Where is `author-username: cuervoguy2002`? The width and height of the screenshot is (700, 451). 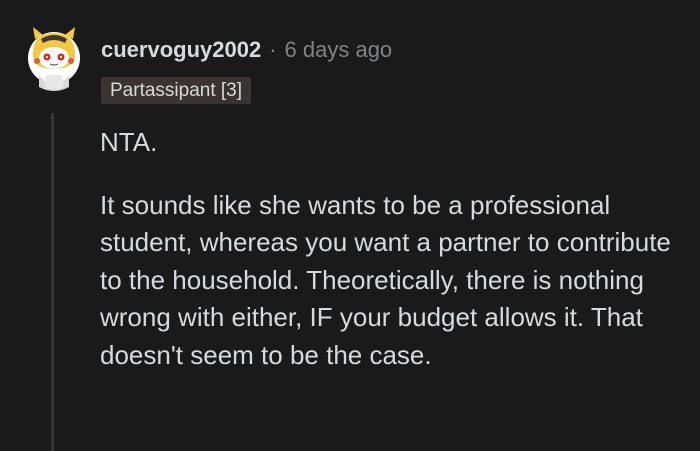
author-username: cuervoguy2002 is located at coordinates (181, 50).